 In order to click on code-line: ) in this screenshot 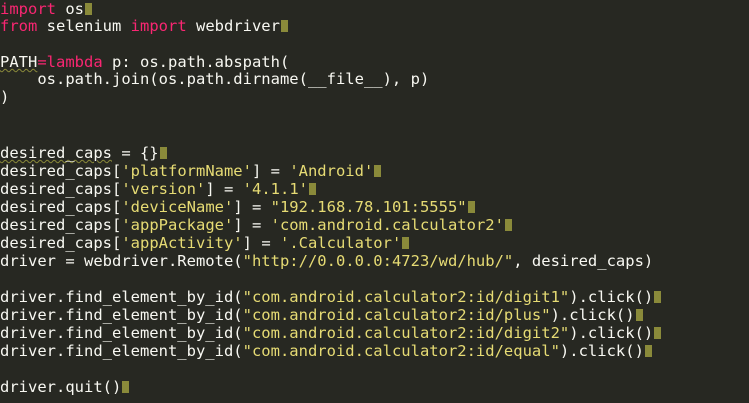, I will do `click(4, 97)`.